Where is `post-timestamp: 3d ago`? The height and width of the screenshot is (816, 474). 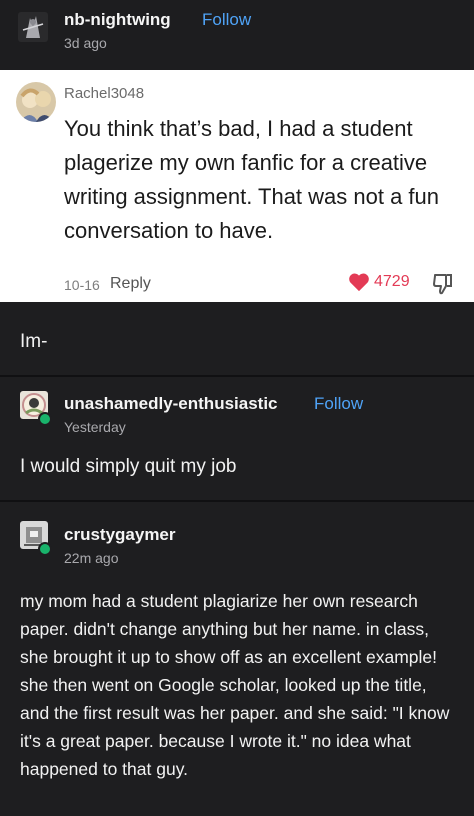
post-timestamp: 3d ago is located at coordinates (85, 43).